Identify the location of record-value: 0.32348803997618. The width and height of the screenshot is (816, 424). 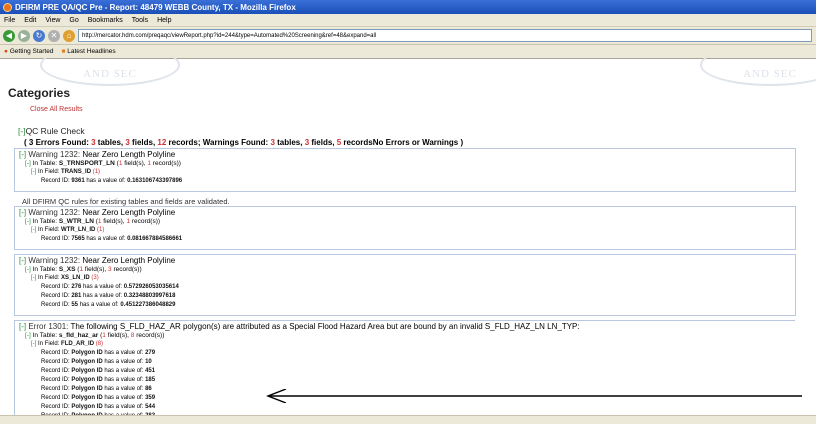
(149, 296).